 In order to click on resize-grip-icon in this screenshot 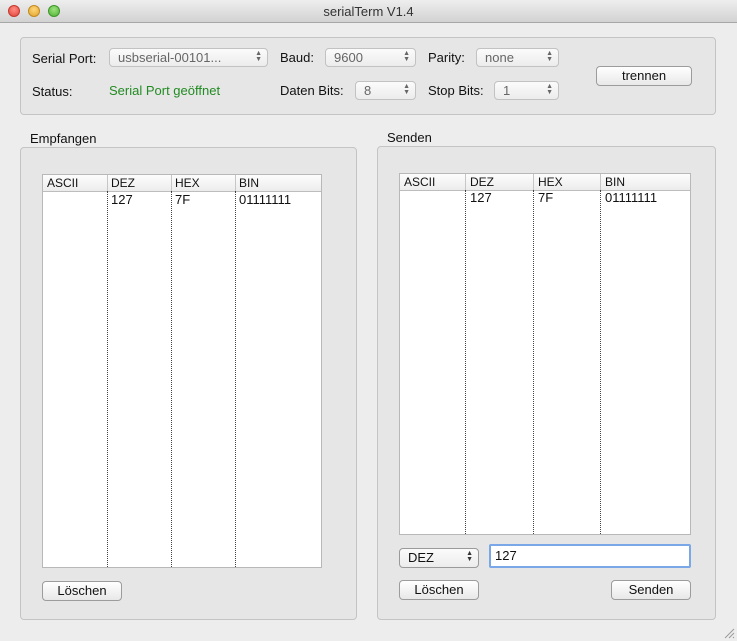, I will do `click(729, 633)`.